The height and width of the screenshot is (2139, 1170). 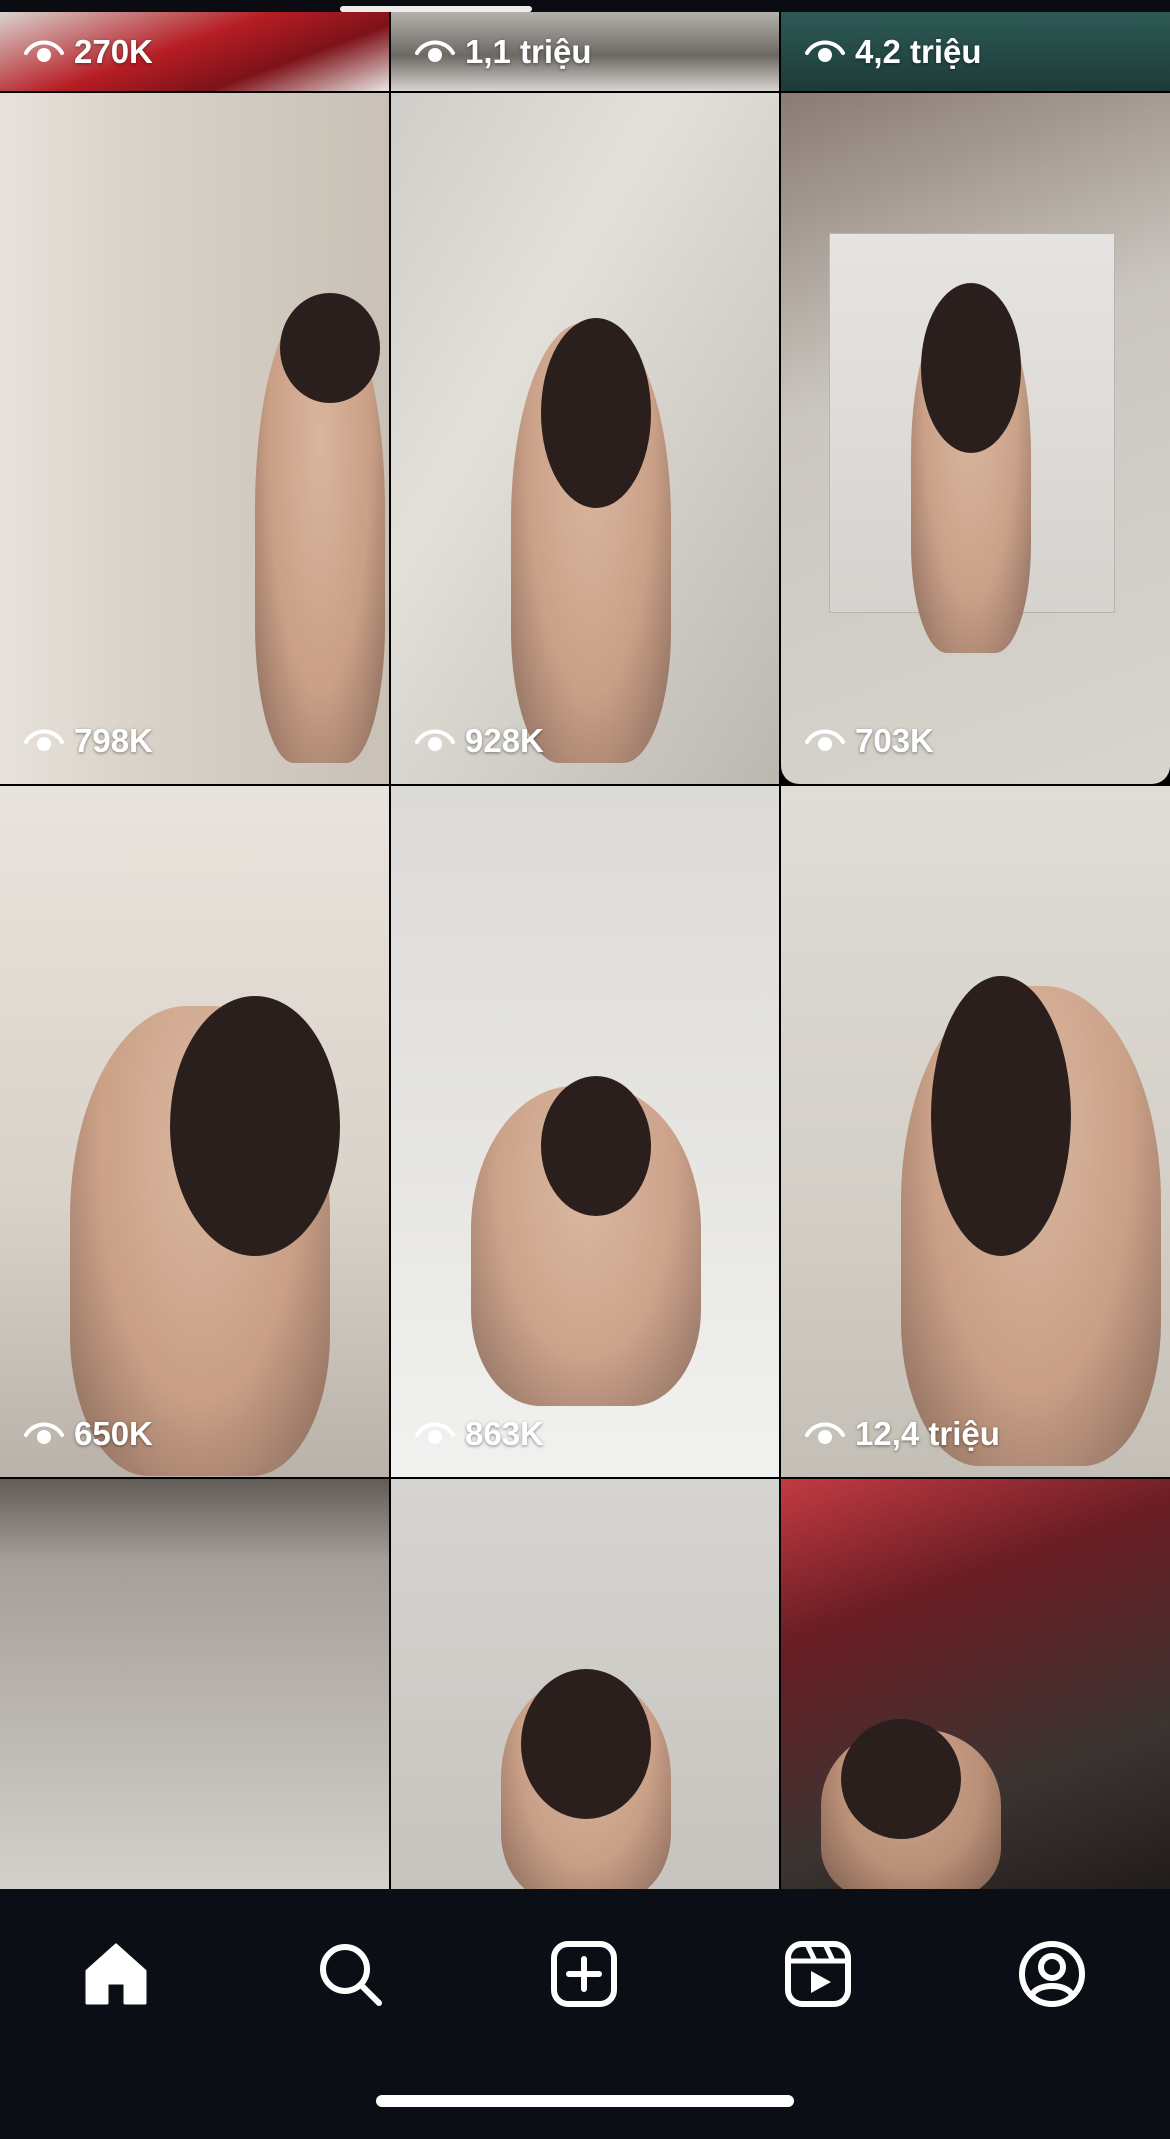 What do you see at coordinates (113, 51) in the screenshot?
I see `view-count-text: 270K` at bounding box center [113, 51].